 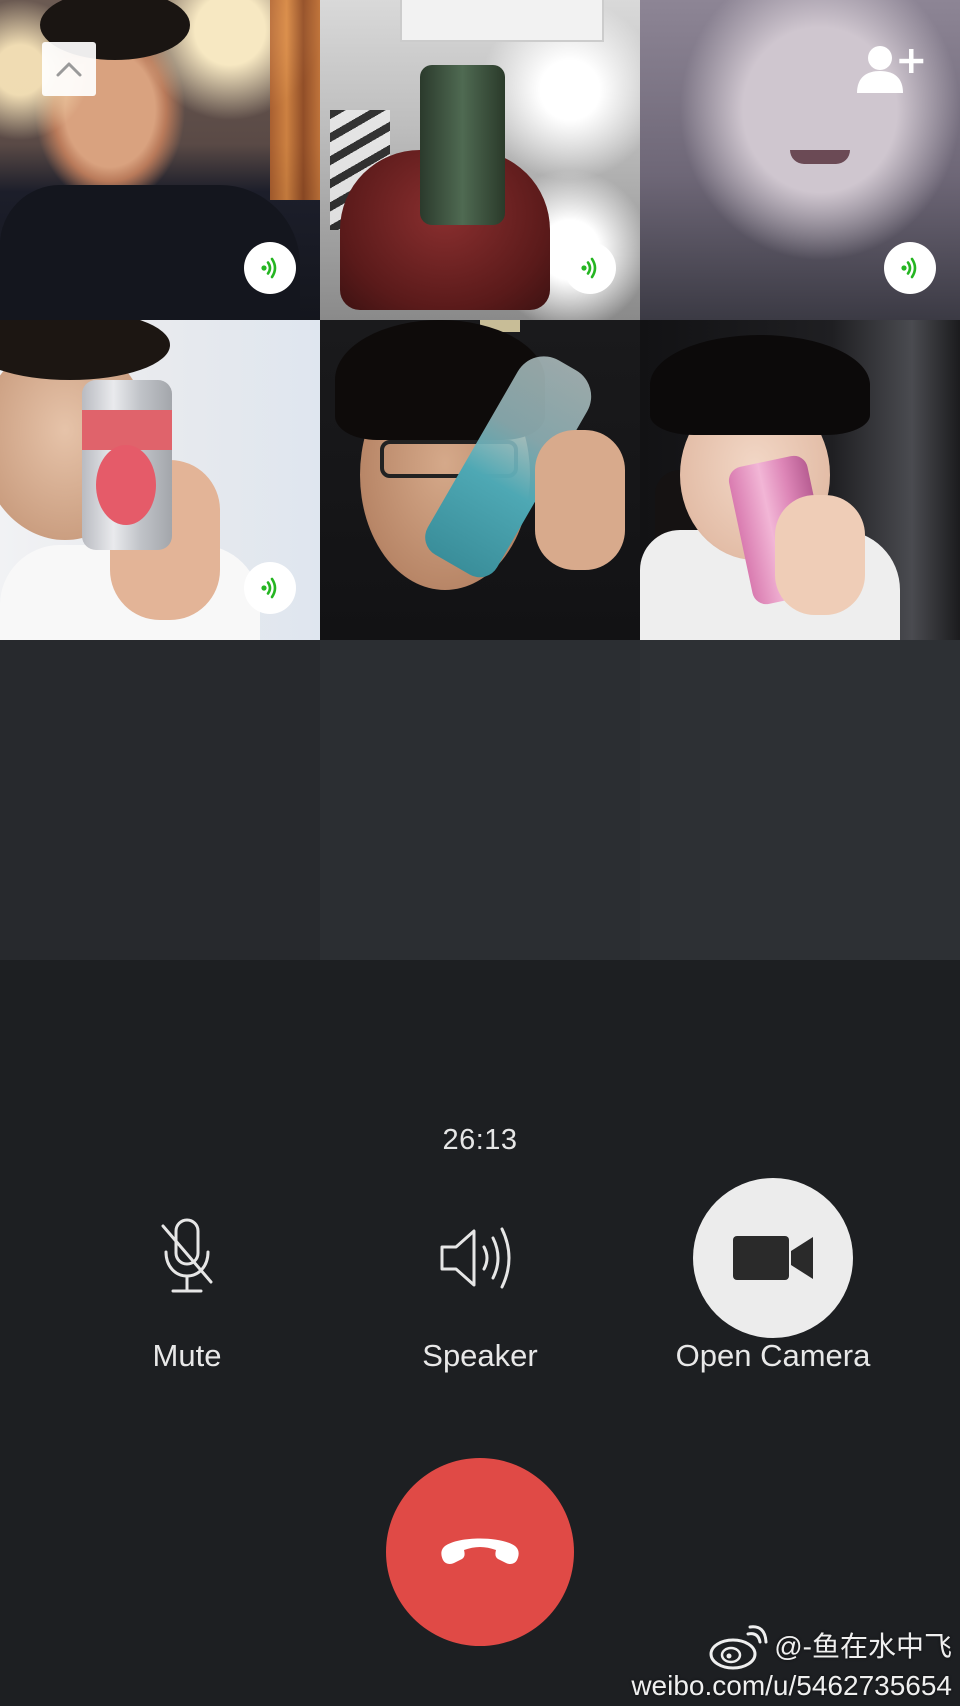 What do you see at coordinates (773, 1355) in the screenshot?
I see `open-camera-label: Open Camera` at bounding box center [773, 1355].